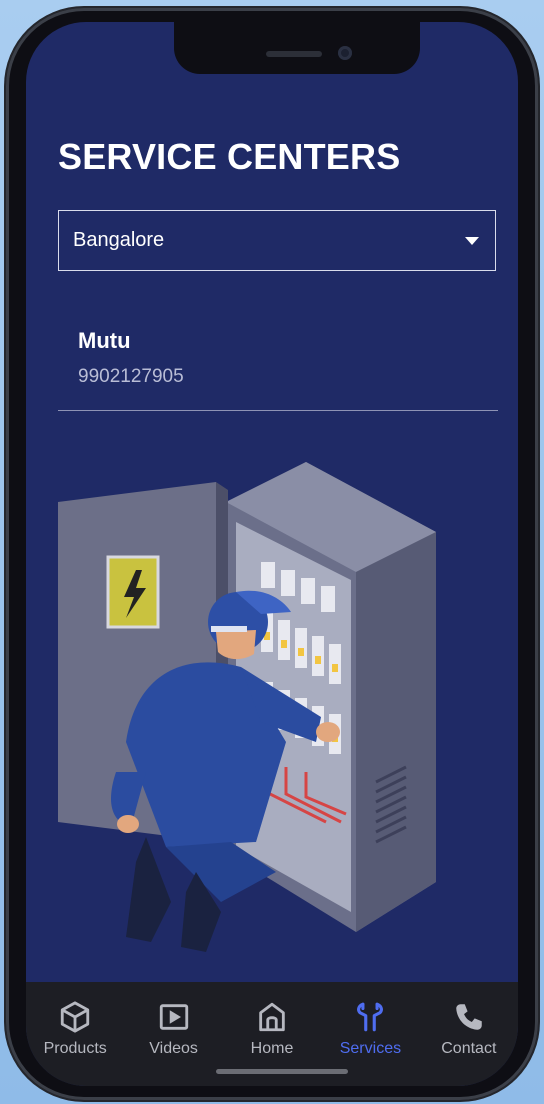 The height and width of the screenshot is (1104, 544). What do you see at coordinates (297, 48) in the screenshot?
I see `notch` at bounding box center [297, 48].